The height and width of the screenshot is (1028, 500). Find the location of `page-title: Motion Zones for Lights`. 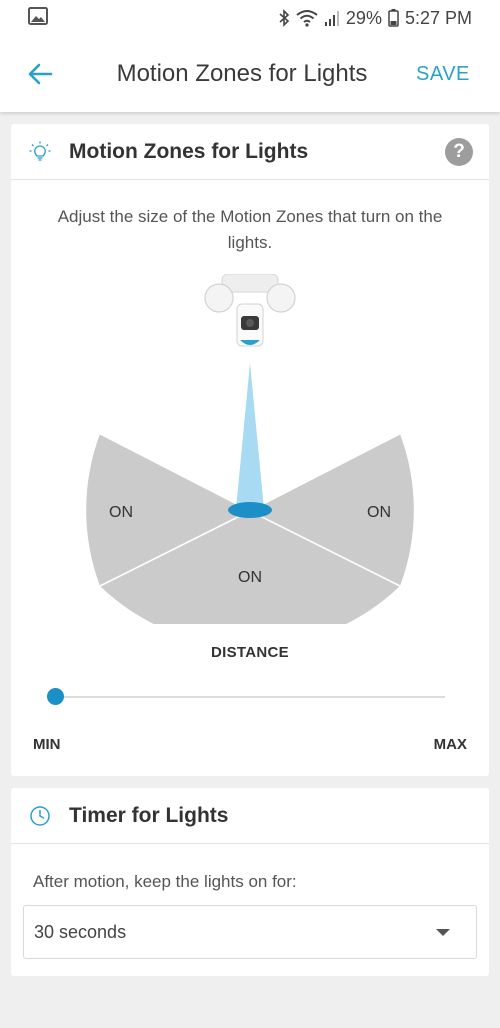

page-title: Motion Zones for Lights is located at coordinates (242, 73).